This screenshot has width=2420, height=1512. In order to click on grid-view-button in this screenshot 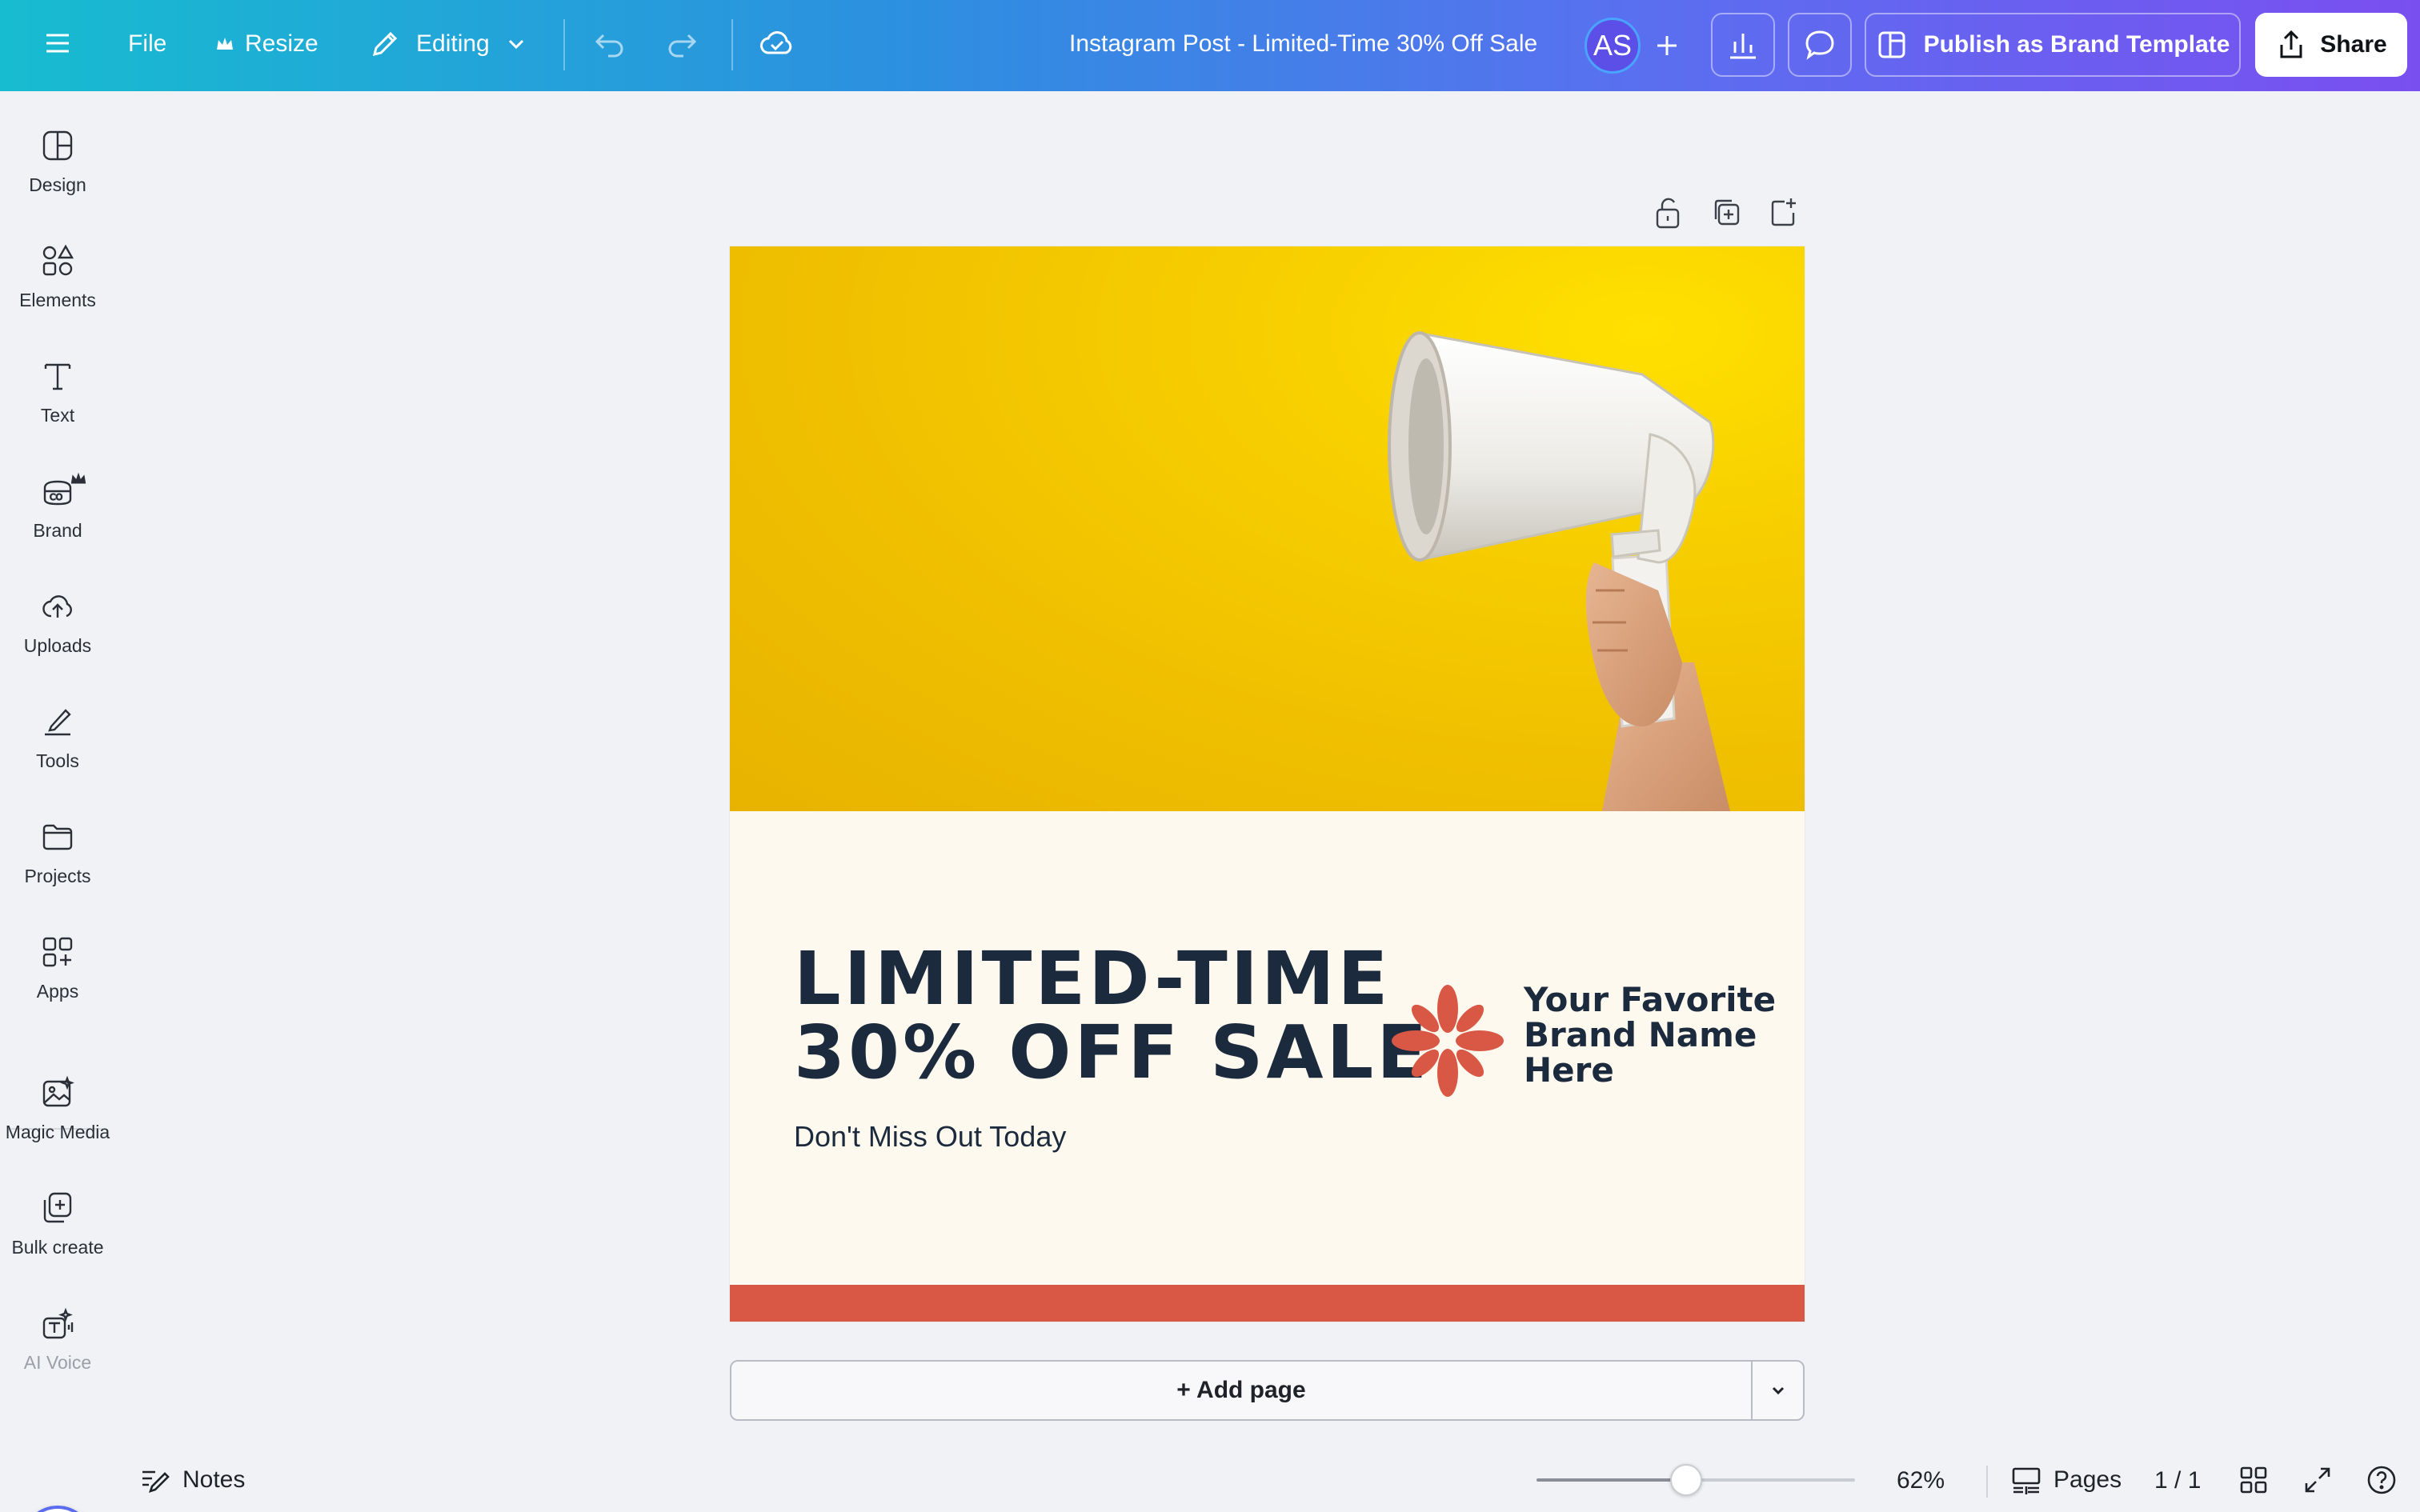, I will do `click(2254, 1480)`.